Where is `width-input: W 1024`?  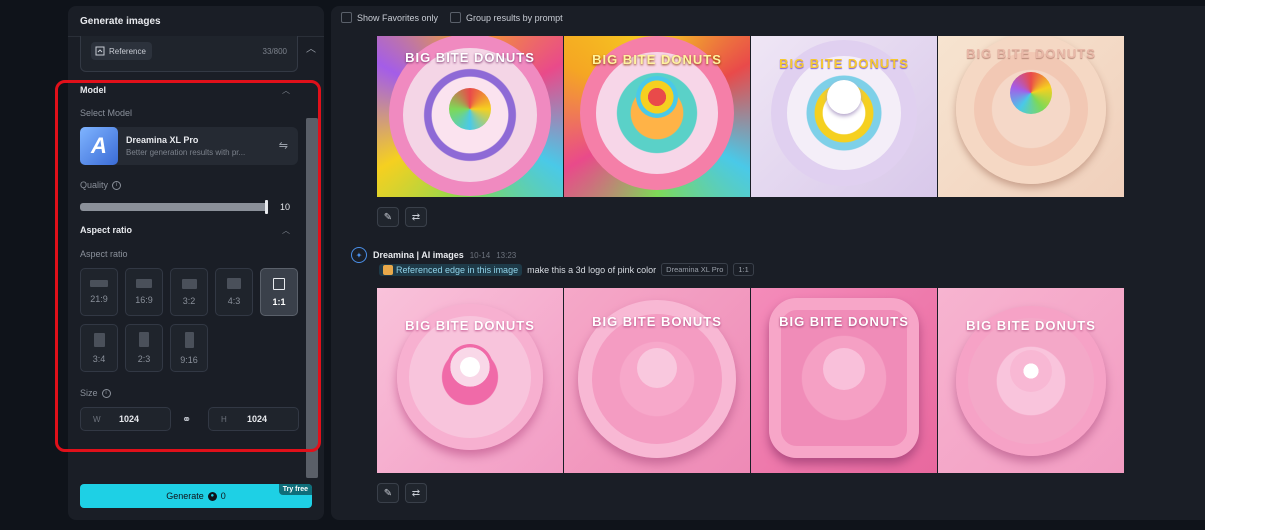 width-input: W 1024 is located at coordinates (125, 419).